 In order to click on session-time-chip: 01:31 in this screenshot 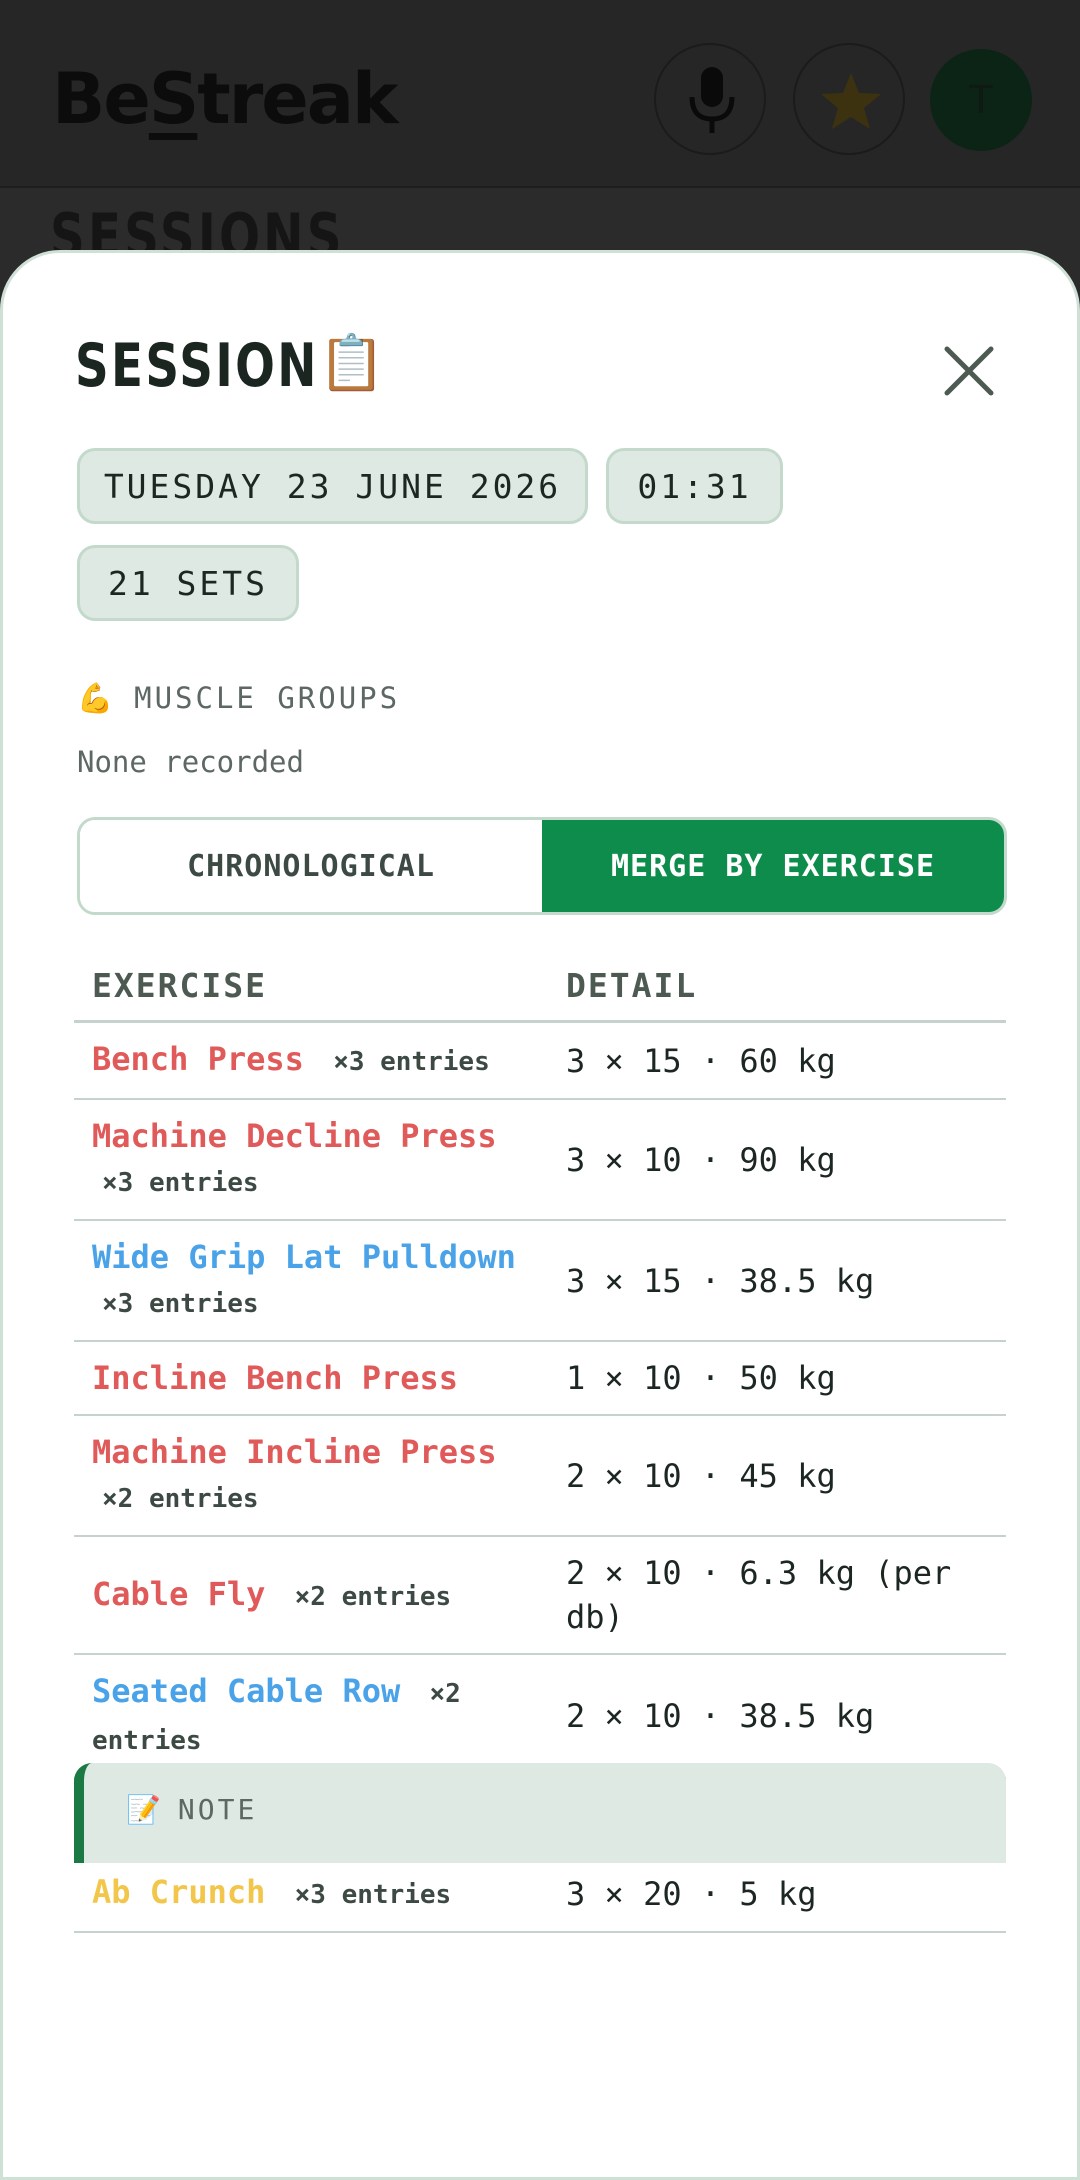, I will do `click(694, 486)`.